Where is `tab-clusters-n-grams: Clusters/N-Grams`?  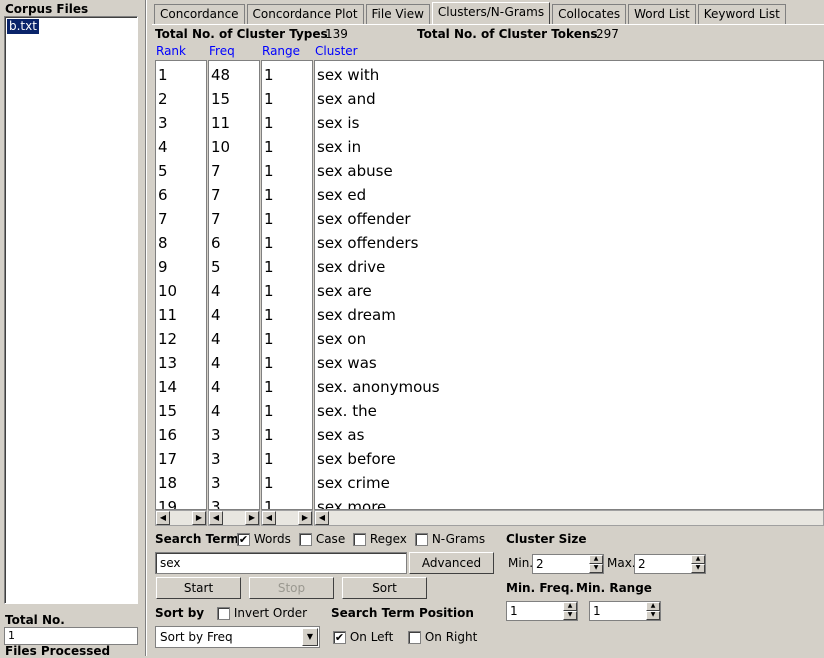
tab-clusters-n-grams: Clusters/N-Grams is located at coordinates (491, 13).